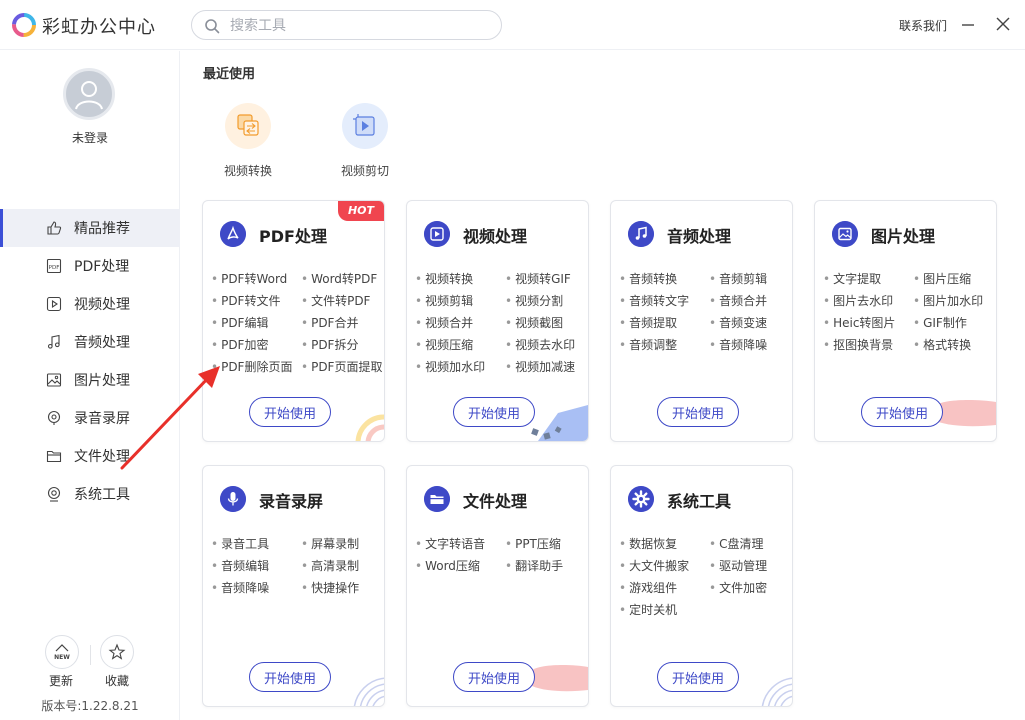 This screenshot has height=720, width=1025. What do you see at coordinates (342, 301) in the screenshot?
I see `tool-item: 文件转PDF` at bounding box center [342, 301].